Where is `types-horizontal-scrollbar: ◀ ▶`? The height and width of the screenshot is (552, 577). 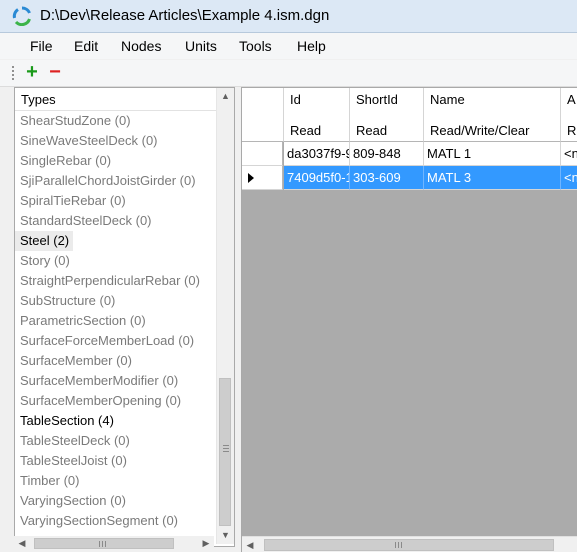 types-horizontal-scrollbar: ◀ ▶ is located at coordinates (114, 543).